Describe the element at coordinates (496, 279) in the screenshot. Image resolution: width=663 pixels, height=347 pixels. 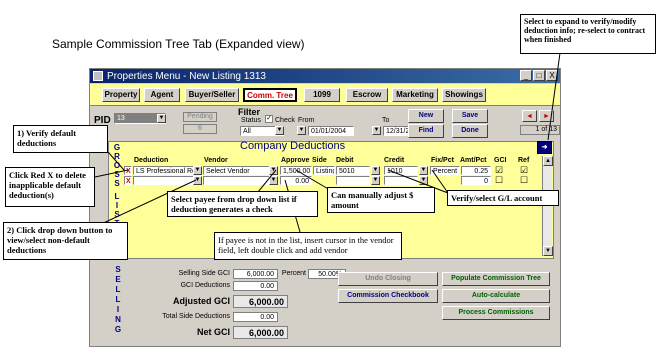
I see `populate-commission-tree-button: Populate Commission Tree` at that location.